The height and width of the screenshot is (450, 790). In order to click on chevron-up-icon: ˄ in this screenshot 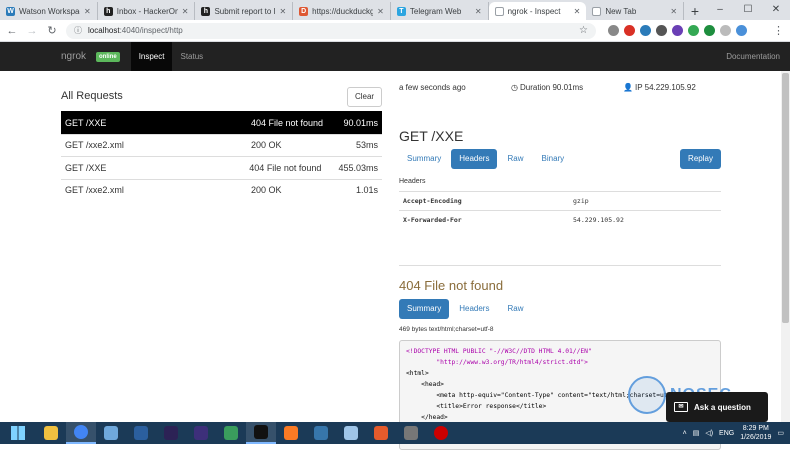, I will do `click(685, 433)`.